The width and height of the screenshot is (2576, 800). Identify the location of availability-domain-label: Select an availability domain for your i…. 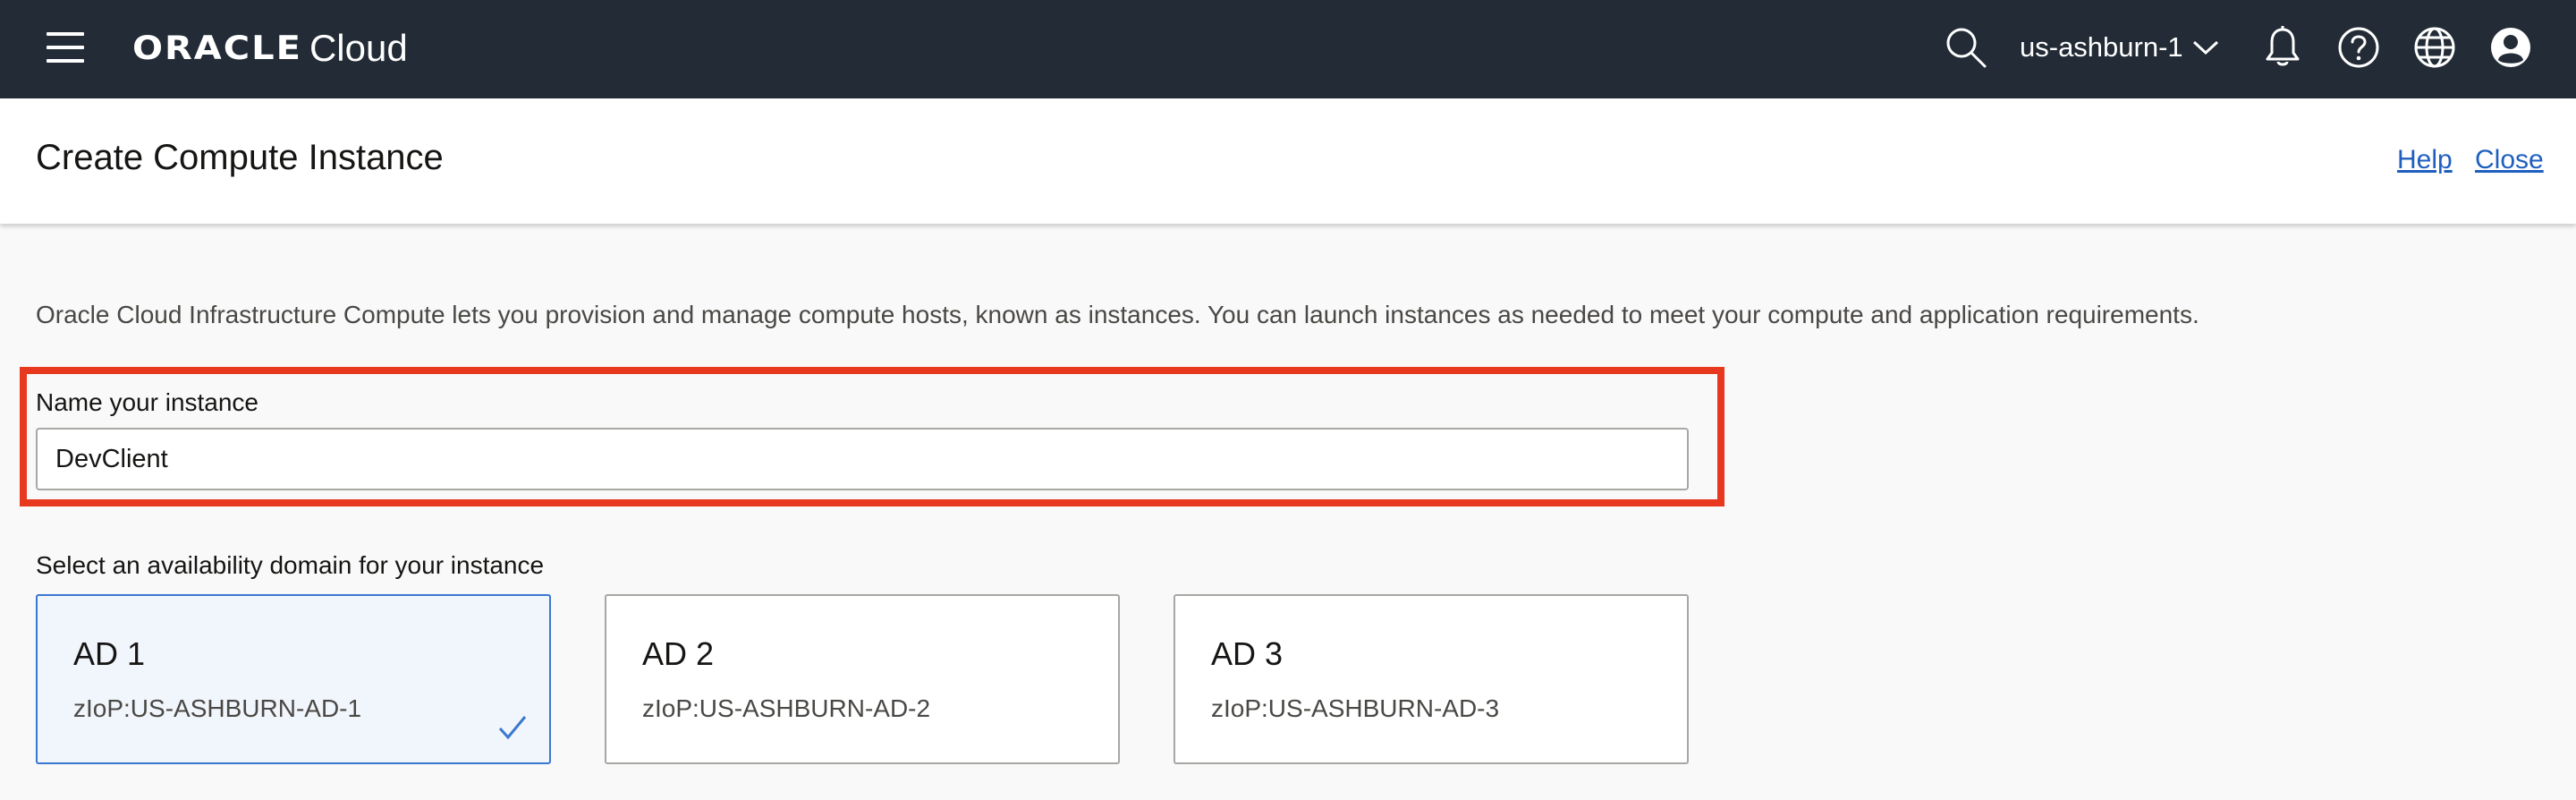
(290, 565).